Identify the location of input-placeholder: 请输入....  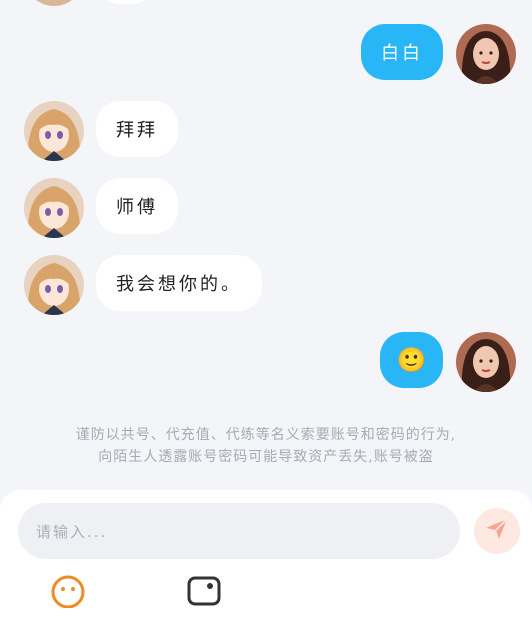
(72, 531).